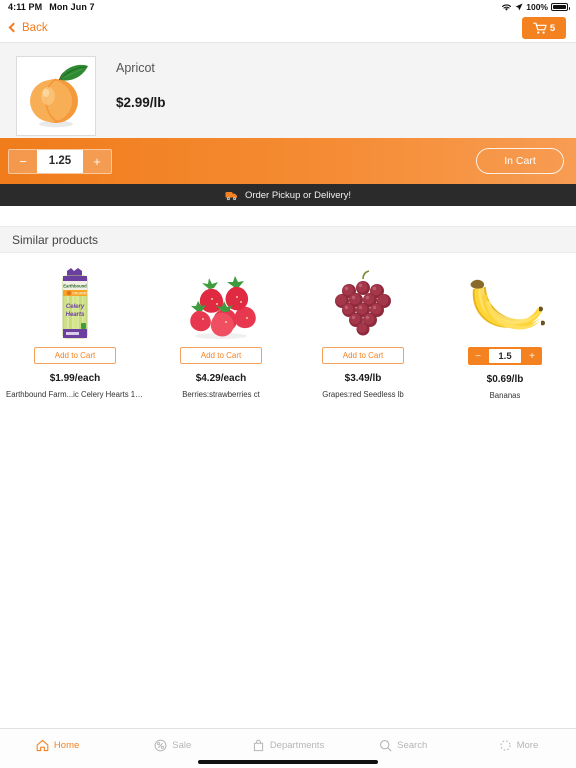  Describe the element at coordinates (560, 7) in the screenshot. I see `battery-full-icon` at that location.